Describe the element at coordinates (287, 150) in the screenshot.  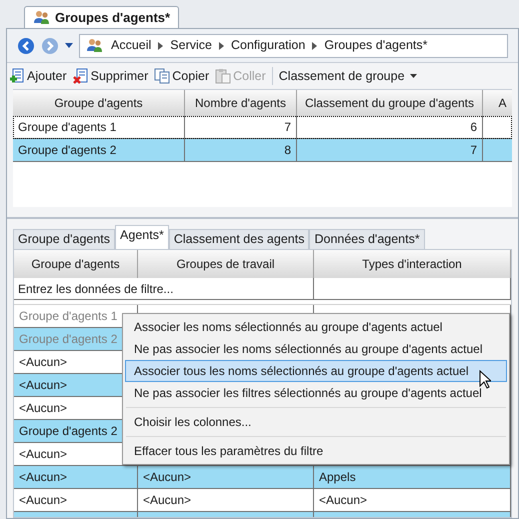
I see `table-cell-text: 8` at that location.